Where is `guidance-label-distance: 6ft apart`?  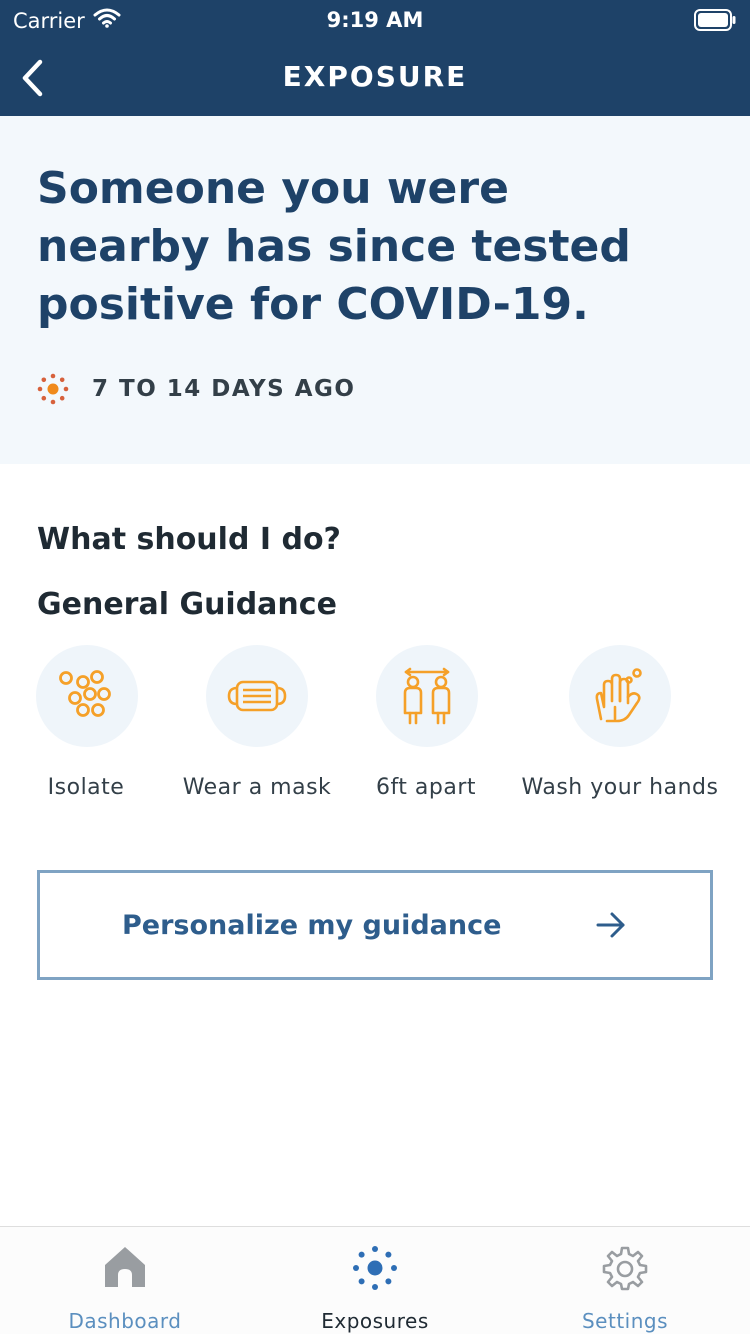 guidance-label-distance: 6ft apart is located at coordinates (426, 787).